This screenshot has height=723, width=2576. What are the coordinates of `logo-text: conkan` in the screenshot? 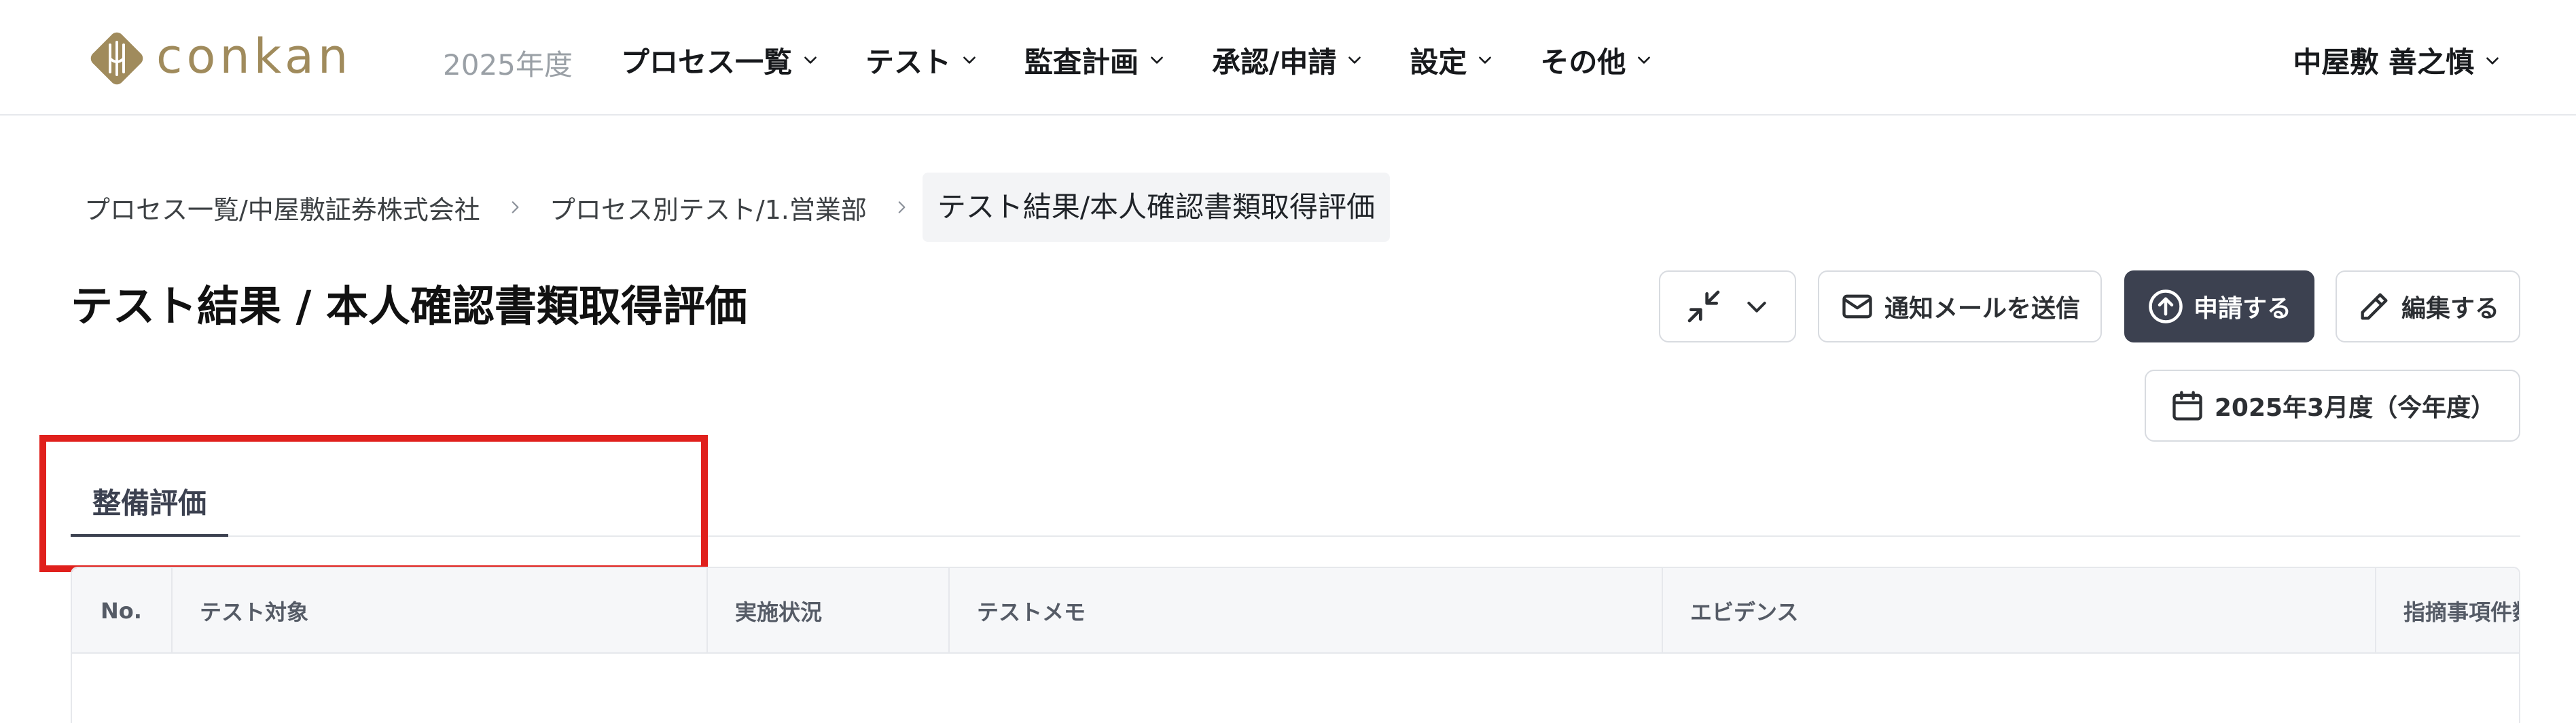 It's located at (255, 56).